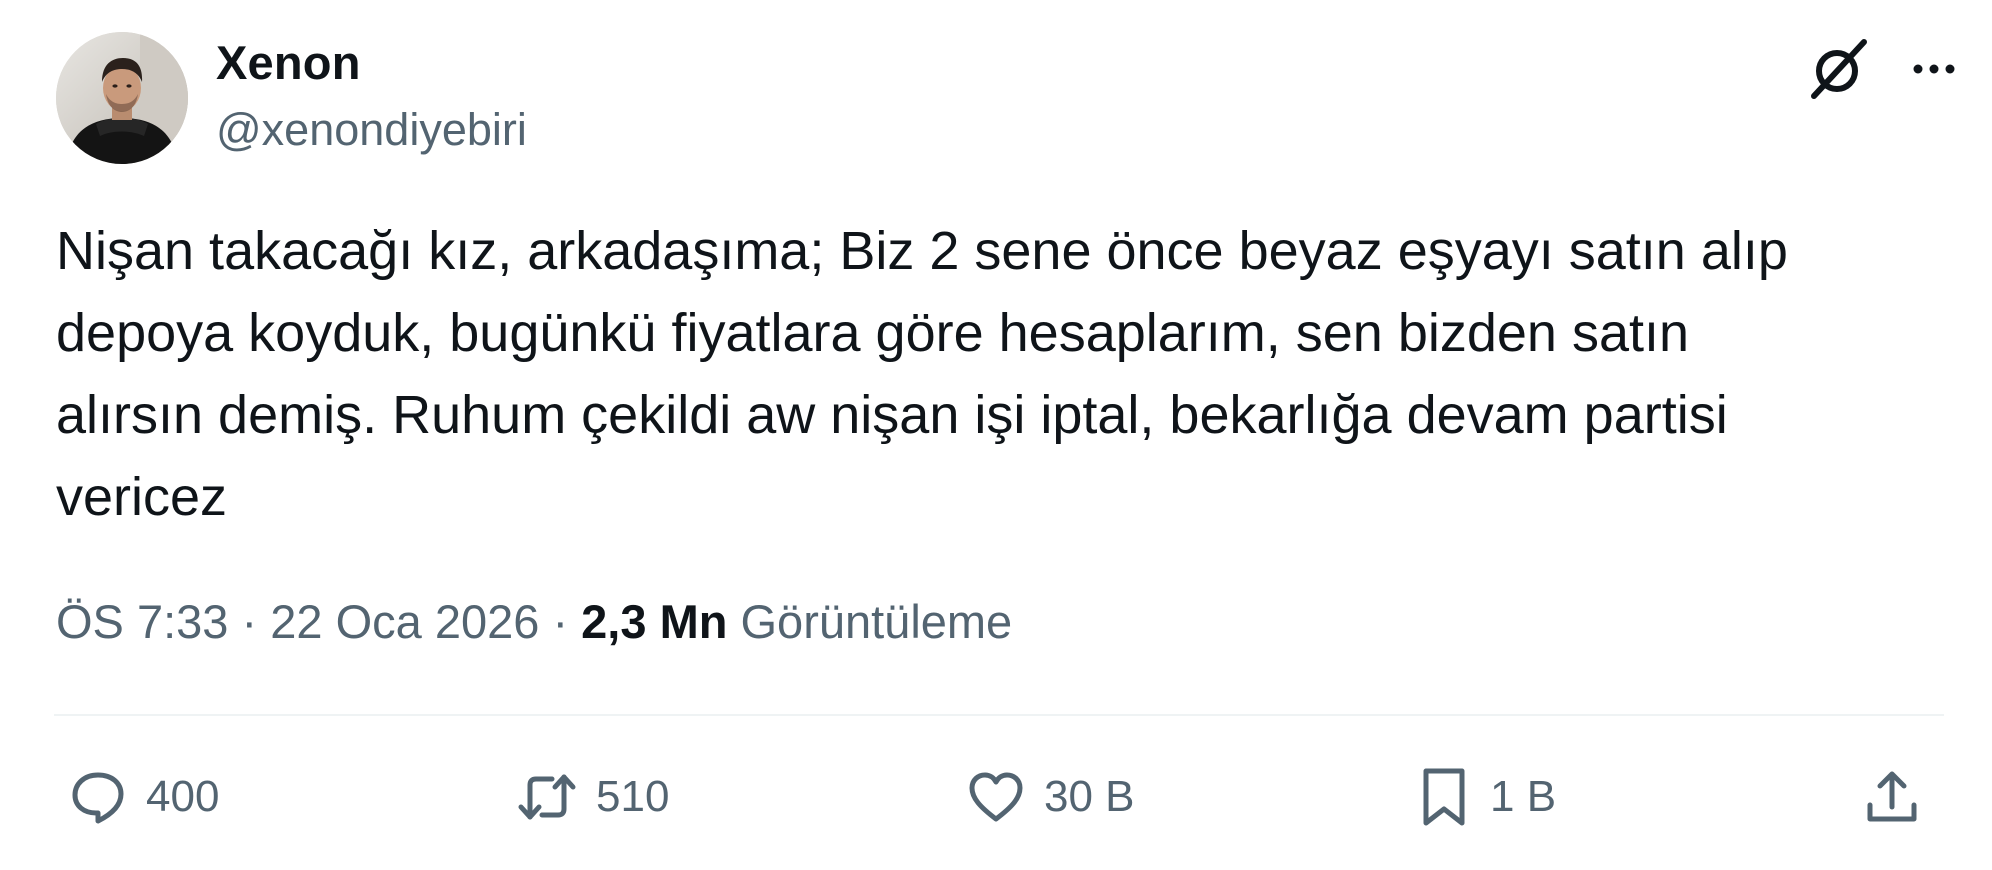  Describe the element at coordinates (371, 96) in the screenshot. I see `author-names: Xenon @xenondiyebiri` at that location.